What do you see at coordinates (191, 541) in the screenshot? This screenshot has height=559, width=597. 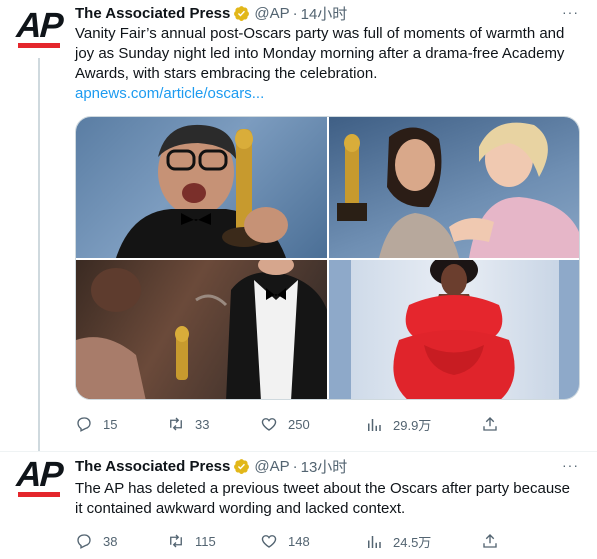 I see `retweet-button: 115` at bounding box center [191, 541].